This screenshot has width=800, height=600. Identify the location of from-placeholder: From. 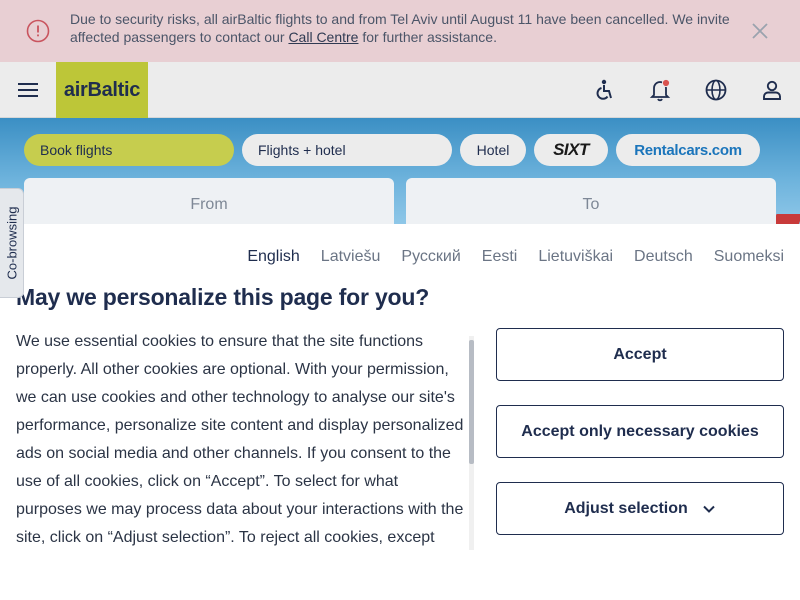
(209, 204).